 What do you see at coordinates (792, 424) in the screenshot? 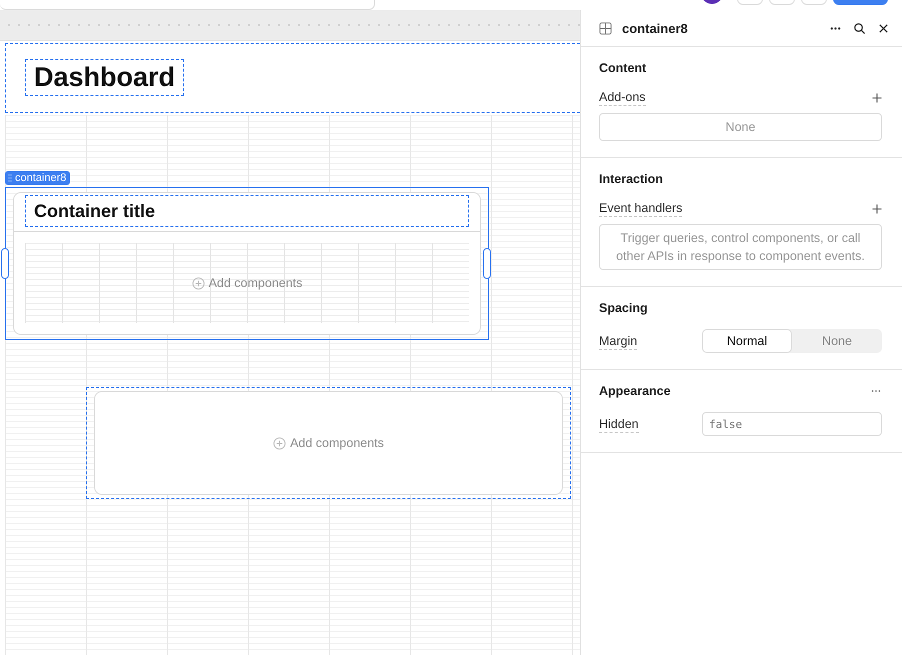
I see `code-field: false` at bounding box center [792, 424].